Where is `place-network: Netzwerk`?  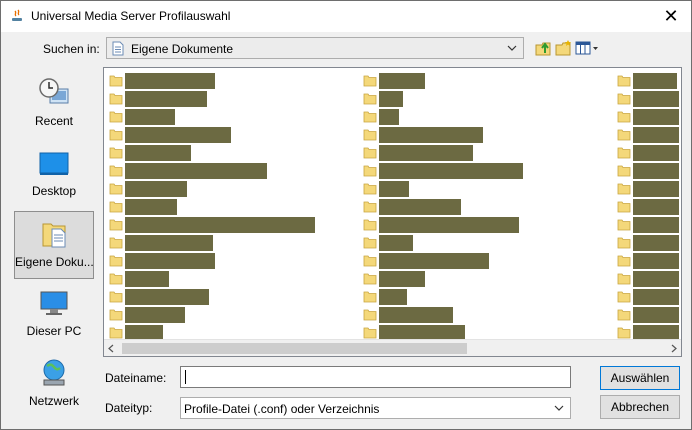 place-network: Netzwerk is located at coordinates (54, 385).